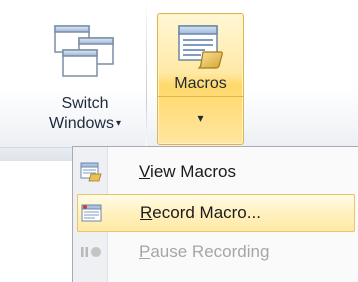 This screenshot has width=358, height=282. Describe the element at coordinates (210, 251) in the screenshot. I see `menu-item-text: ause Recording` at that location.